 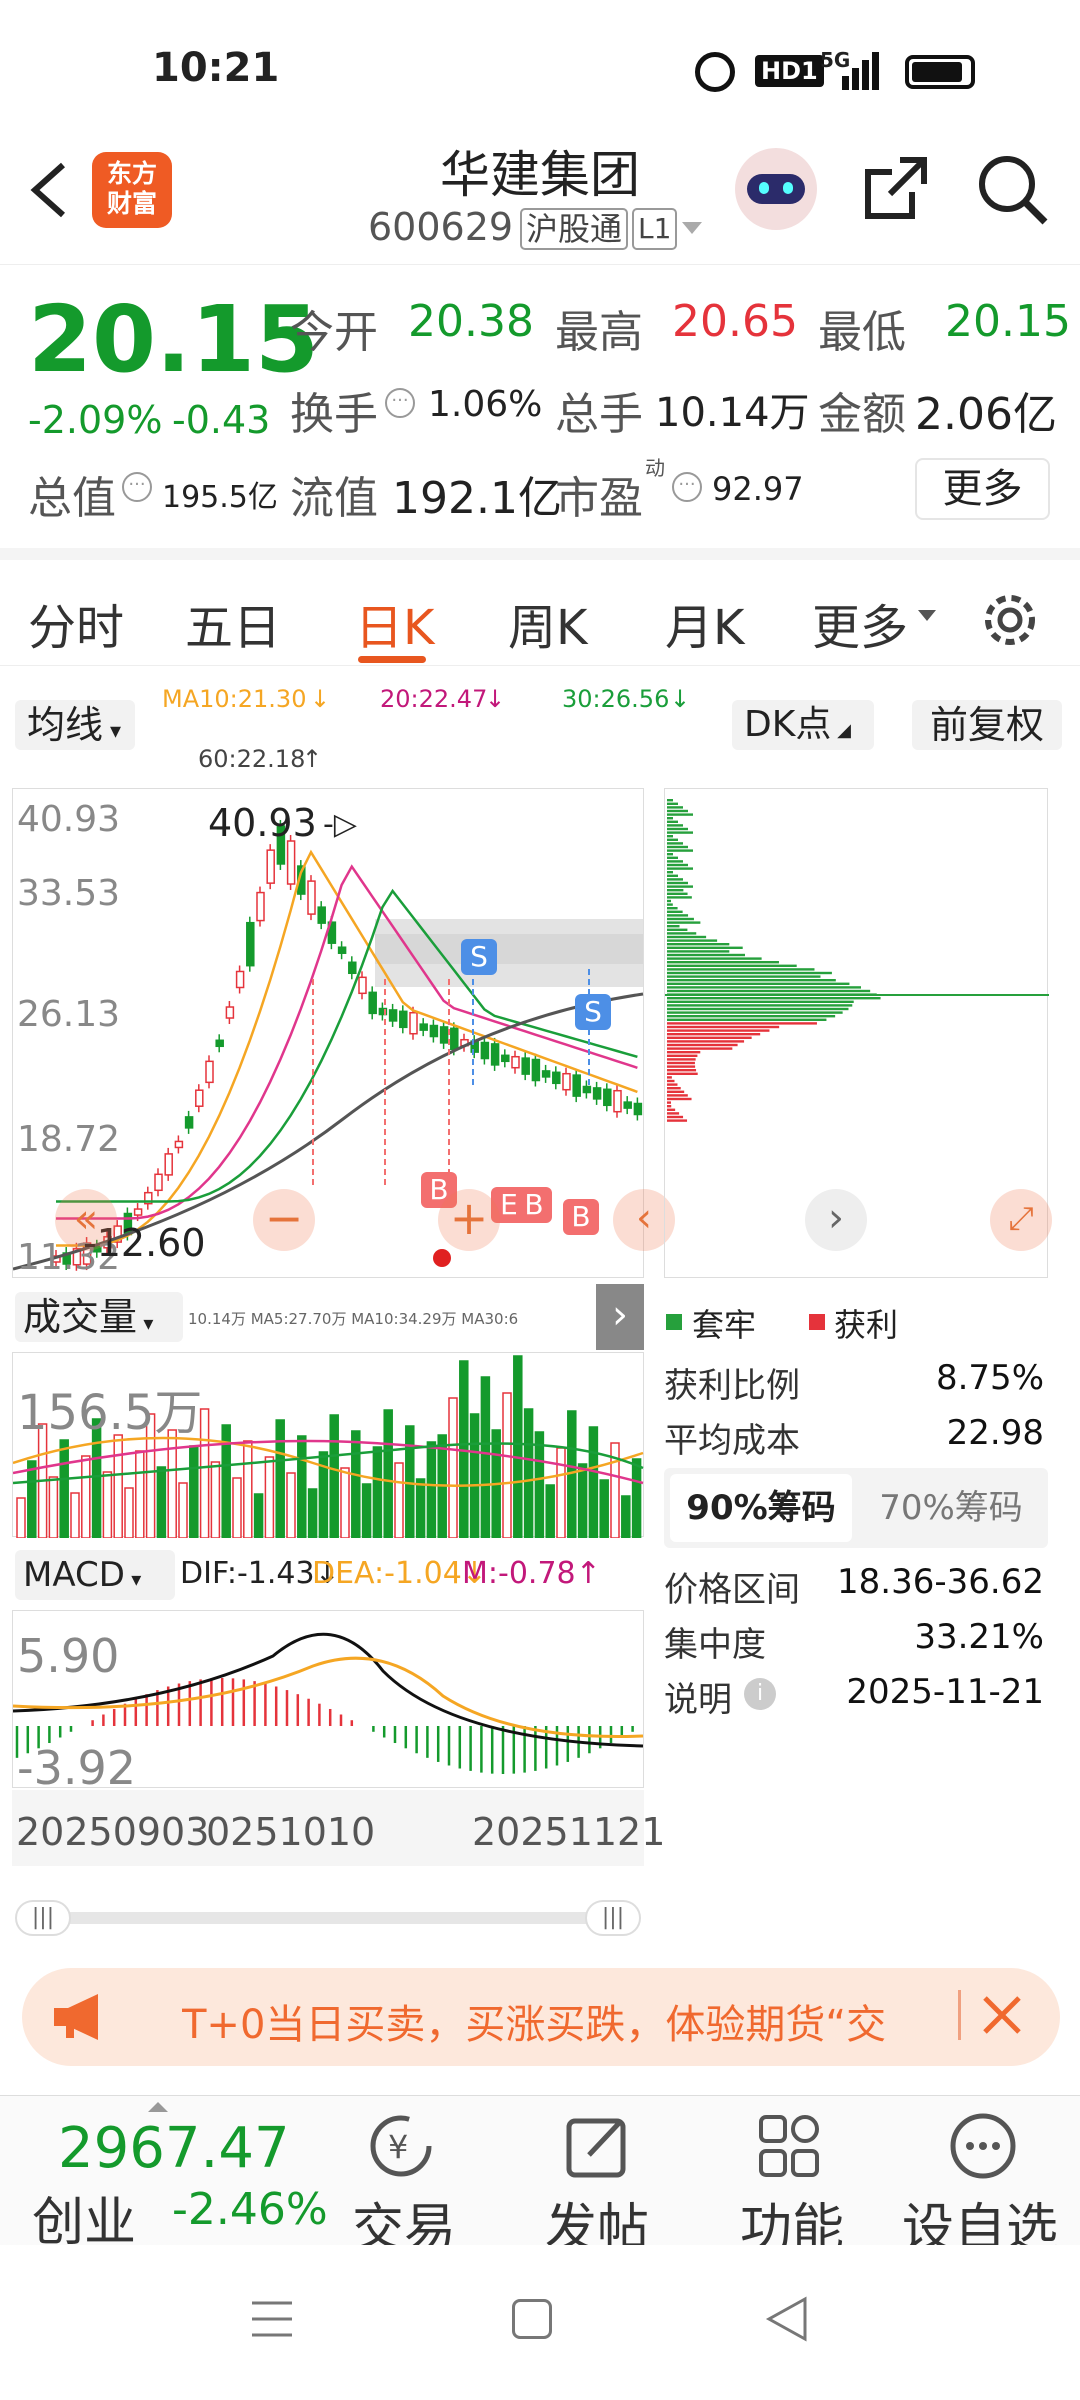 I want to click on trade-icon: ¥, so click(x=401, y=2146).